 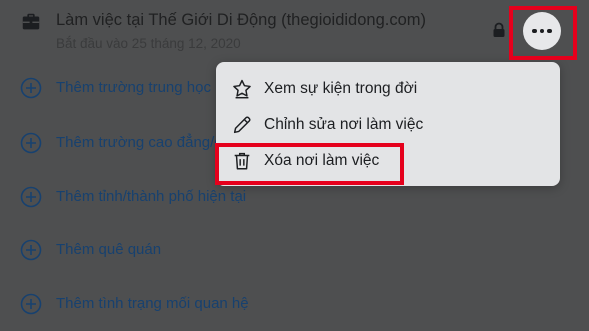 What do you see at coordinates (31, 21) in the screenshot?
I see `briefcase-icon` at bounding box center [31, 21].